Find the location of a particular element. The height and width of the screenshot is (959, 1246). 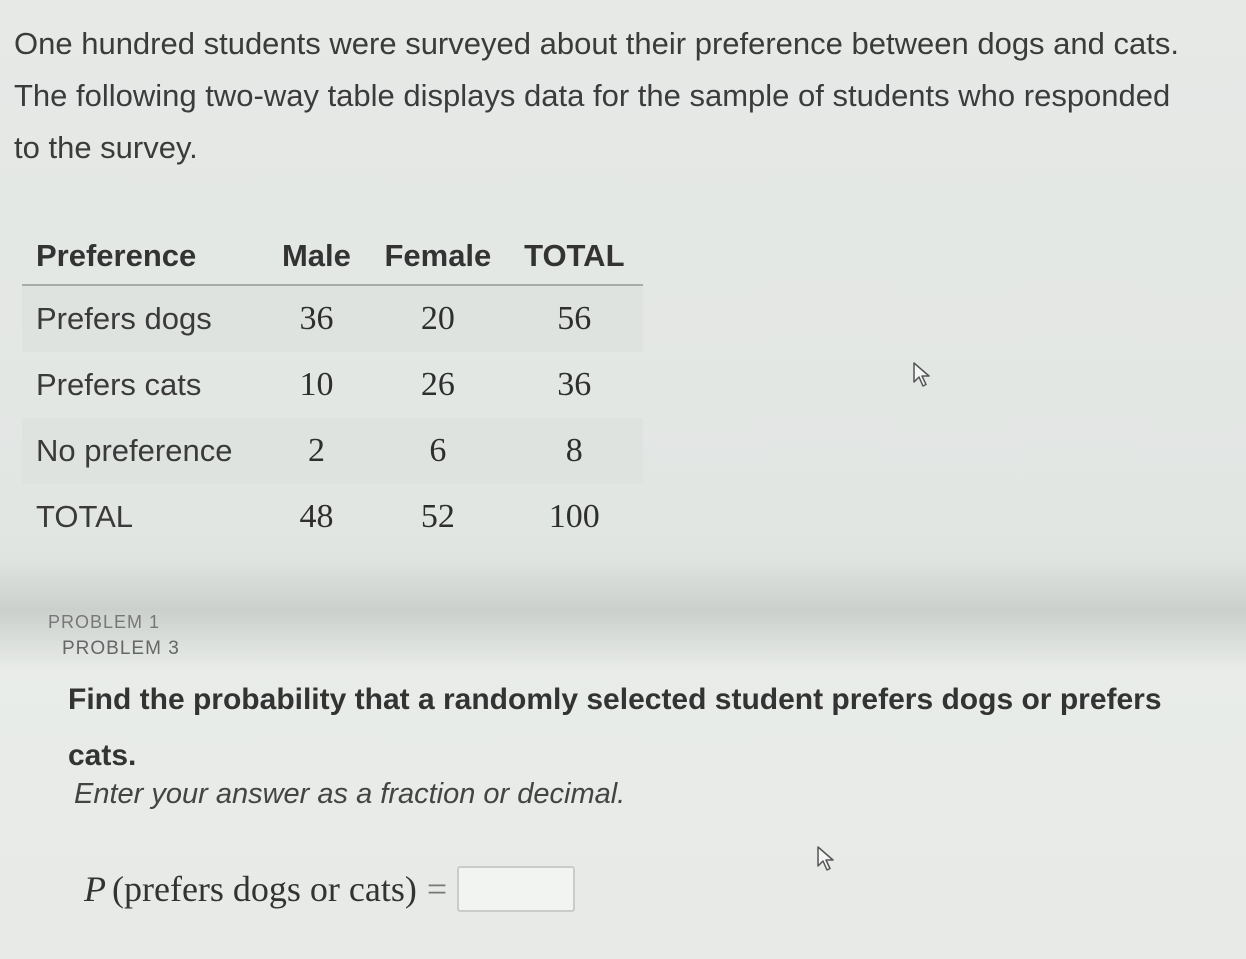

cell-total: 36 is located at coordinates (574, 384).